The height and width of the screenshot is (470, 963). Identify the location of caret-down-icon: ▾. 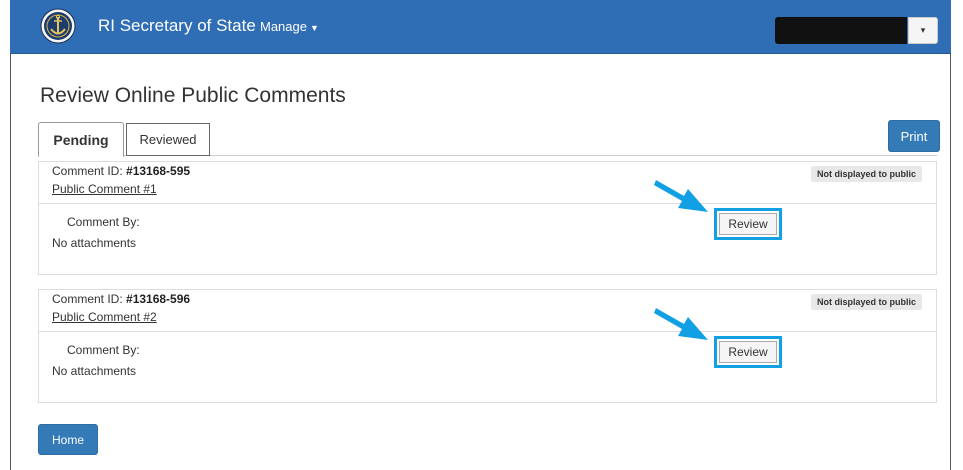
(923, 30).